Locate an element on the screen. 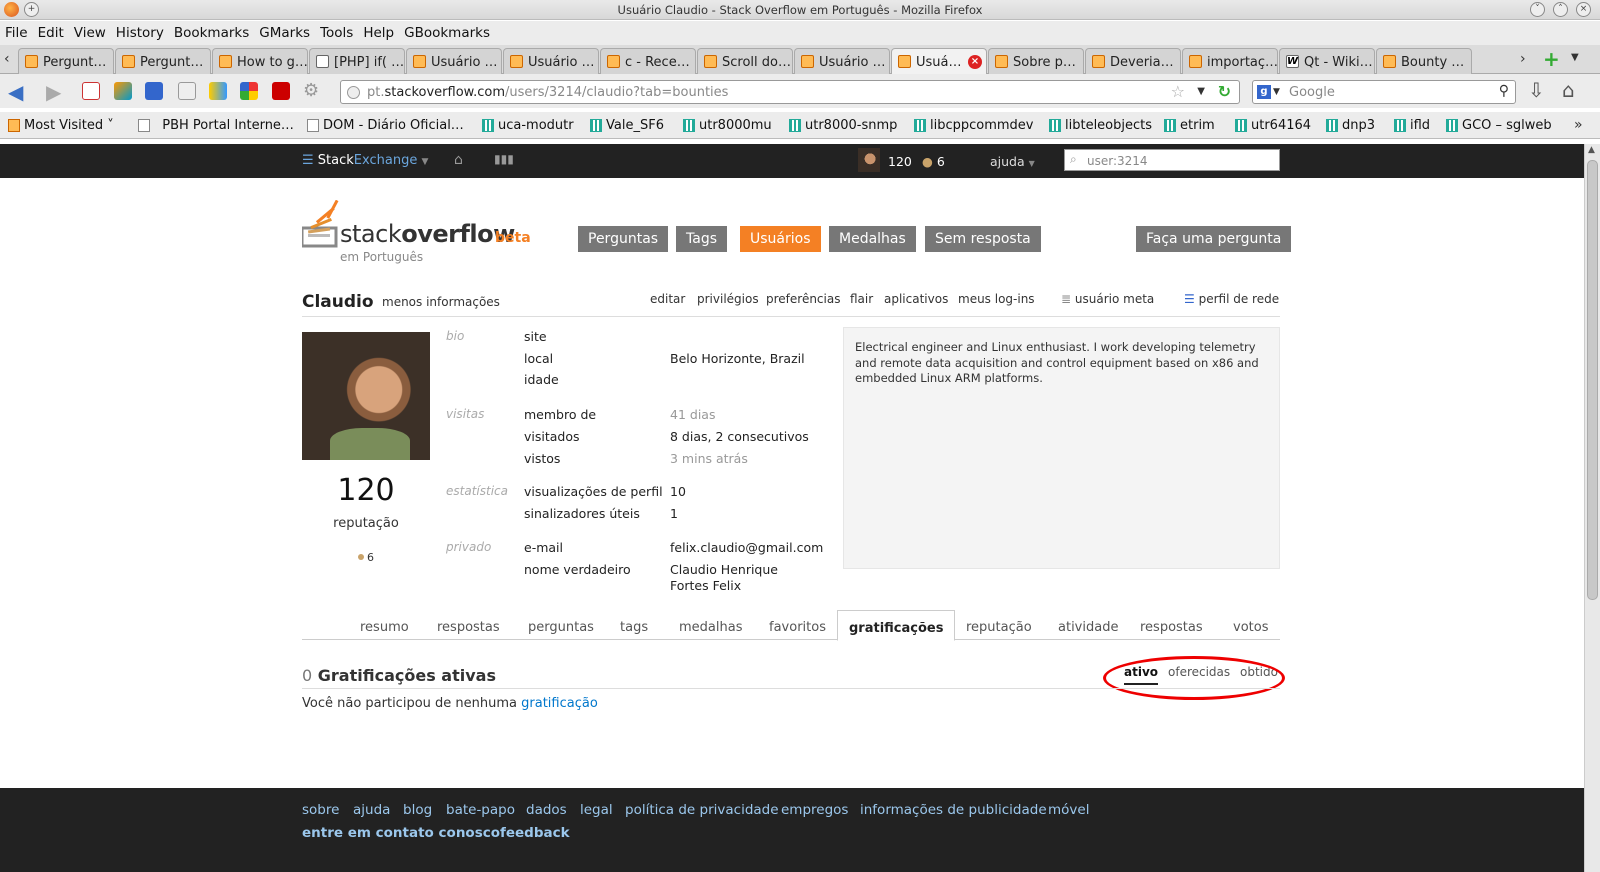 The height and width of the screenshot is (872, 1600). home-icon: ⌂ is located at coordinates (1568, 90).